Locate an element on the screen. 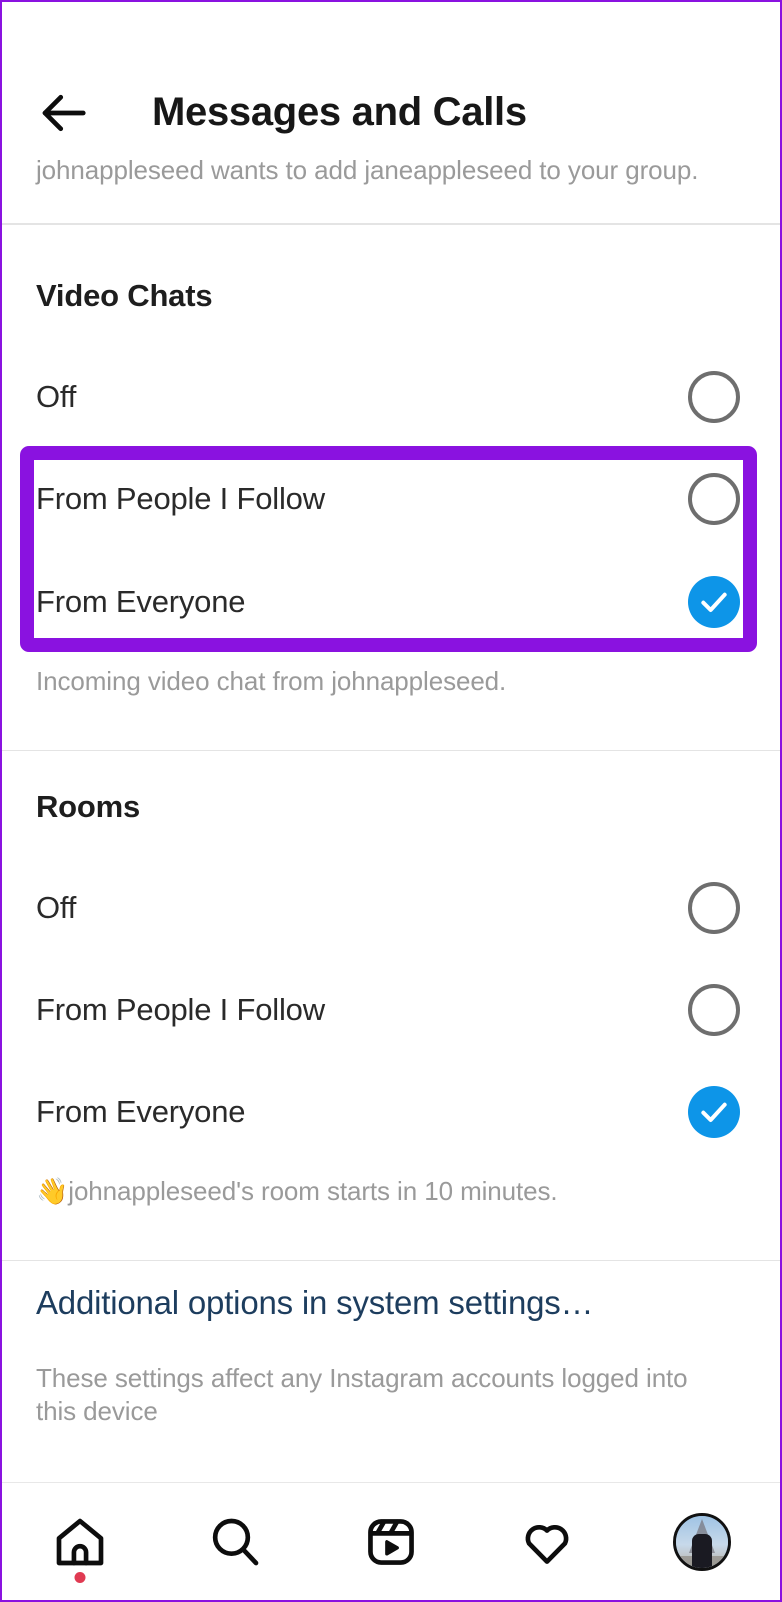 The image size is (782, 1602). search-icon is located at coordinates (236, 1541).